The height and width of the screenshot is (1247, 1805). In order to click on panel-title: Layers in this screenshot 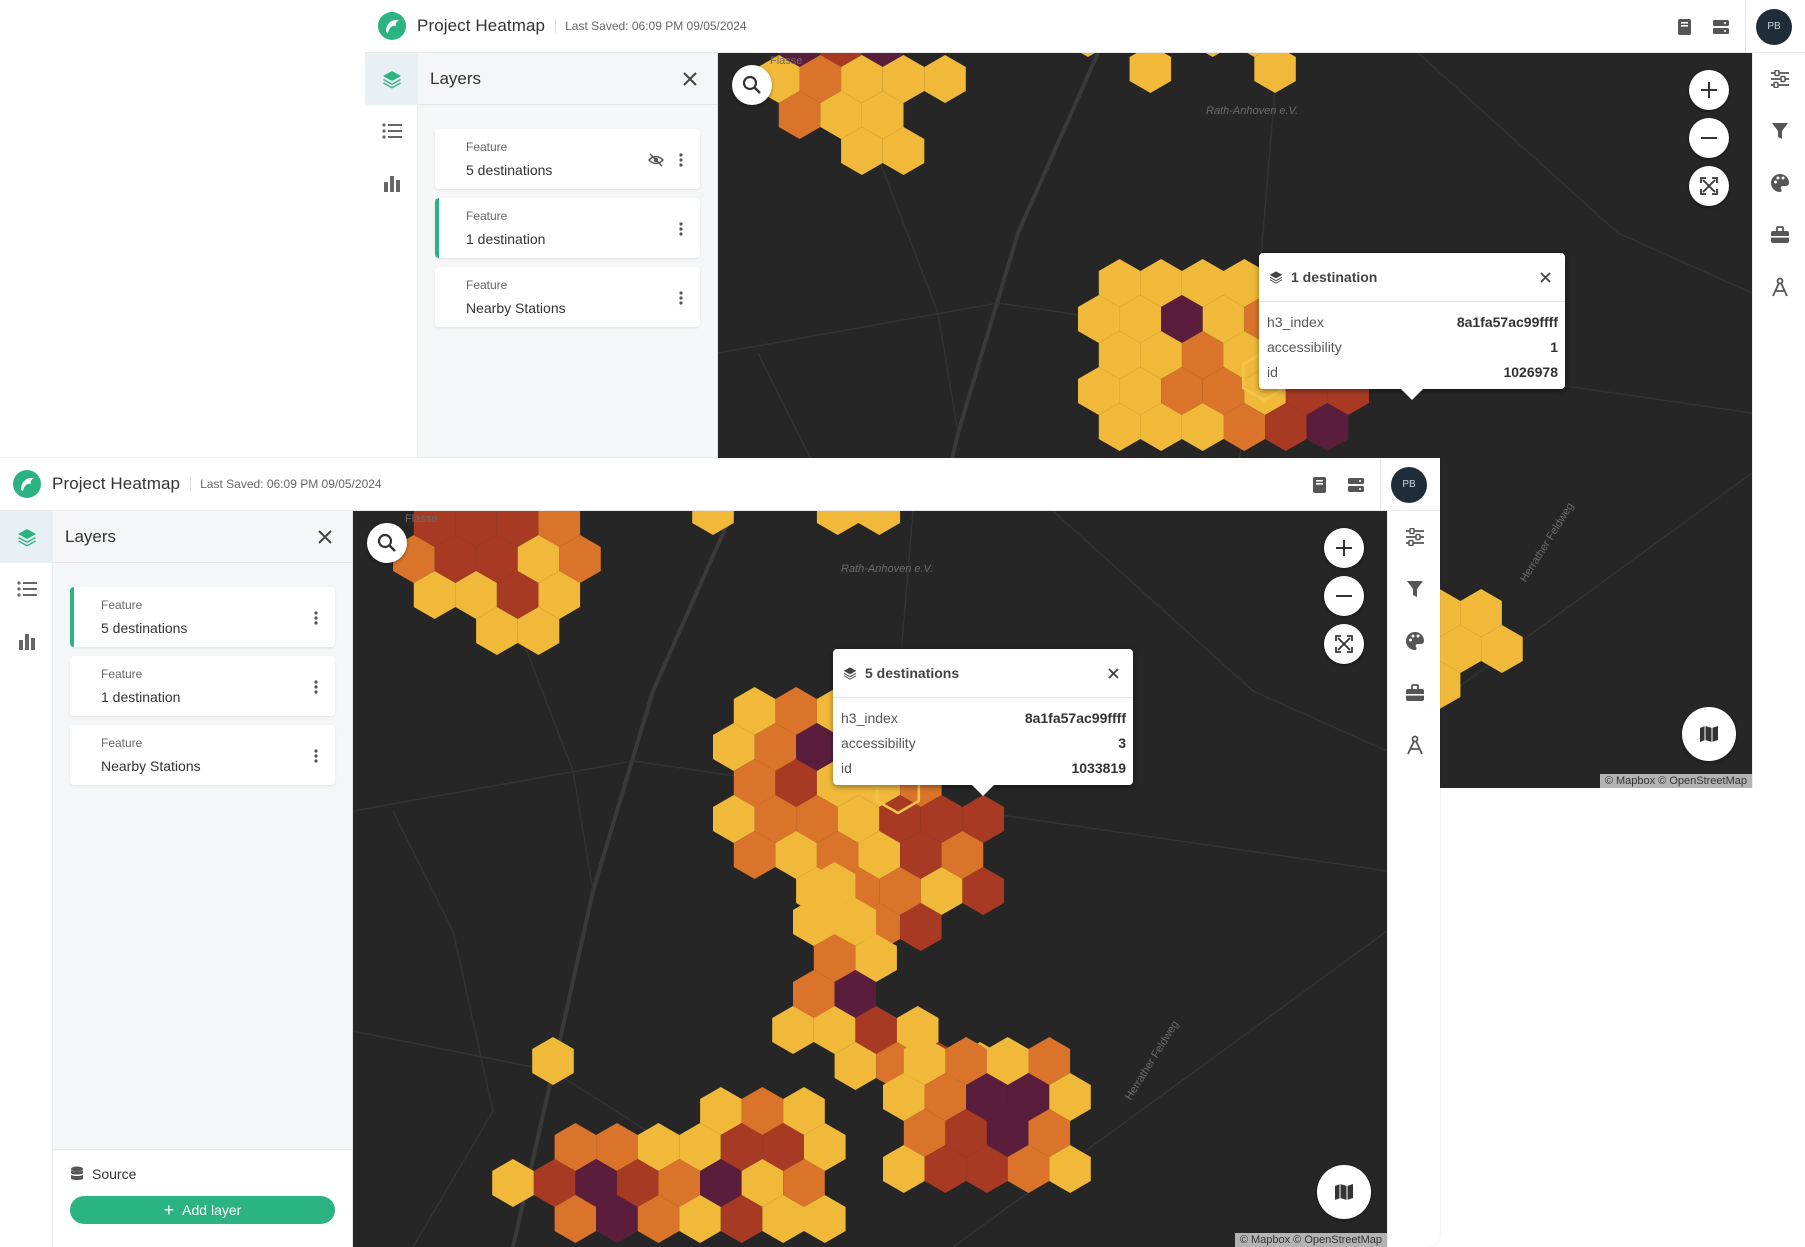, I will do `click(91, 536)`.